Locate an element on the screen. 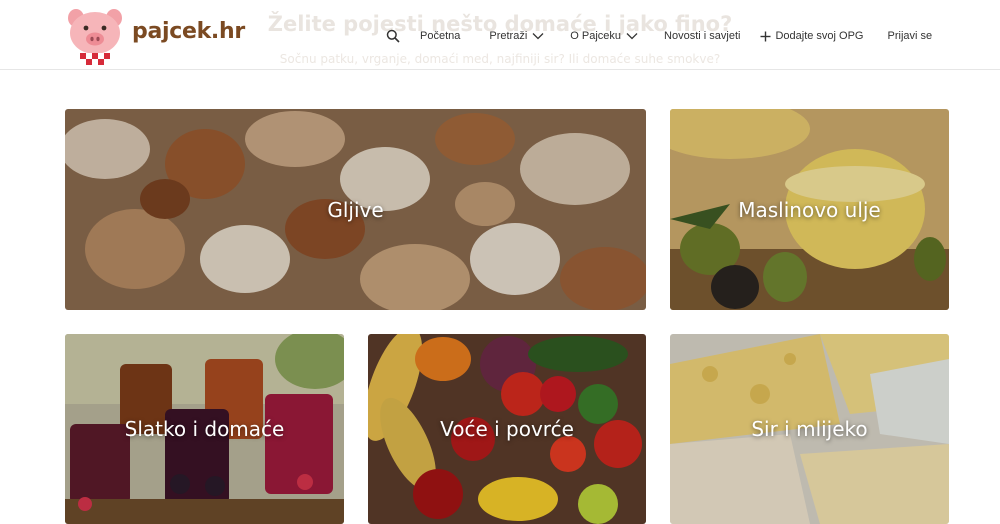  category-label-maslinovo-ulje: Maslinovo ulje is located at coordinates (809, 209).